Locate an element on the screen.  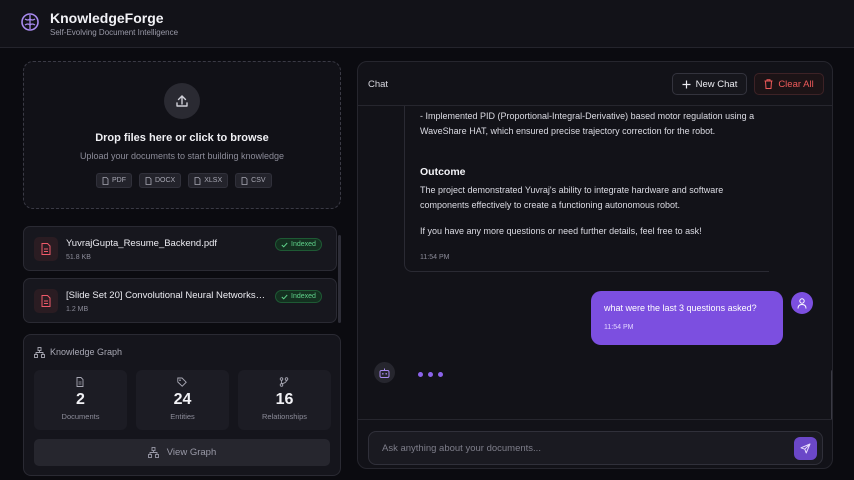
clear-all-label: Clear All is located at coordinates (796, 84).